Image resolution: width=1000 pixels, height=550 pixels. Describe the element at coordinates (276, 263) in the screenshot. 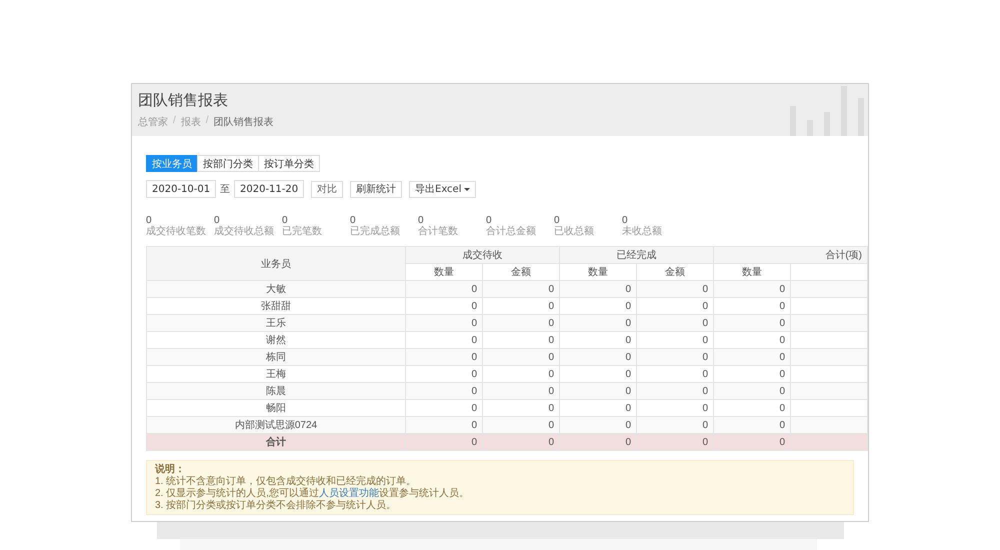

I see `column-header: 业务员` at that location.